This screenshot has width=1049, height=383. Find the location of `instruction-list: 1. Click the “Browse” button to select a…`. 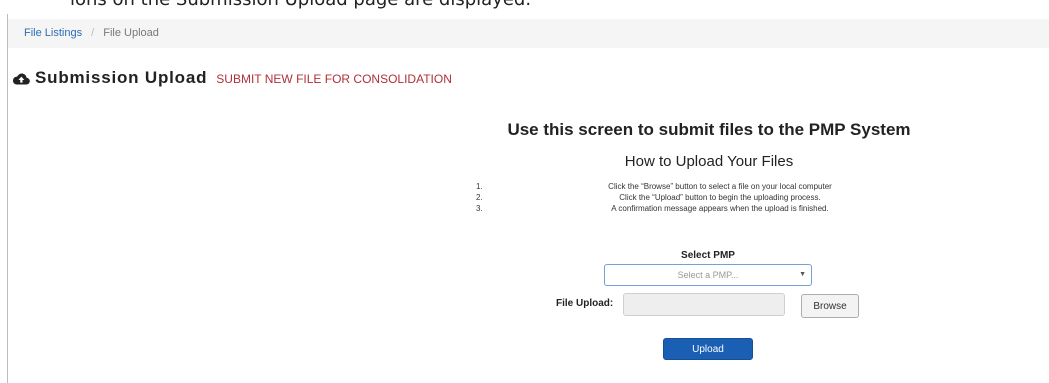

instruction-list: 1. Click the “Browse” button to select a… is located at coordinates (709, 197).